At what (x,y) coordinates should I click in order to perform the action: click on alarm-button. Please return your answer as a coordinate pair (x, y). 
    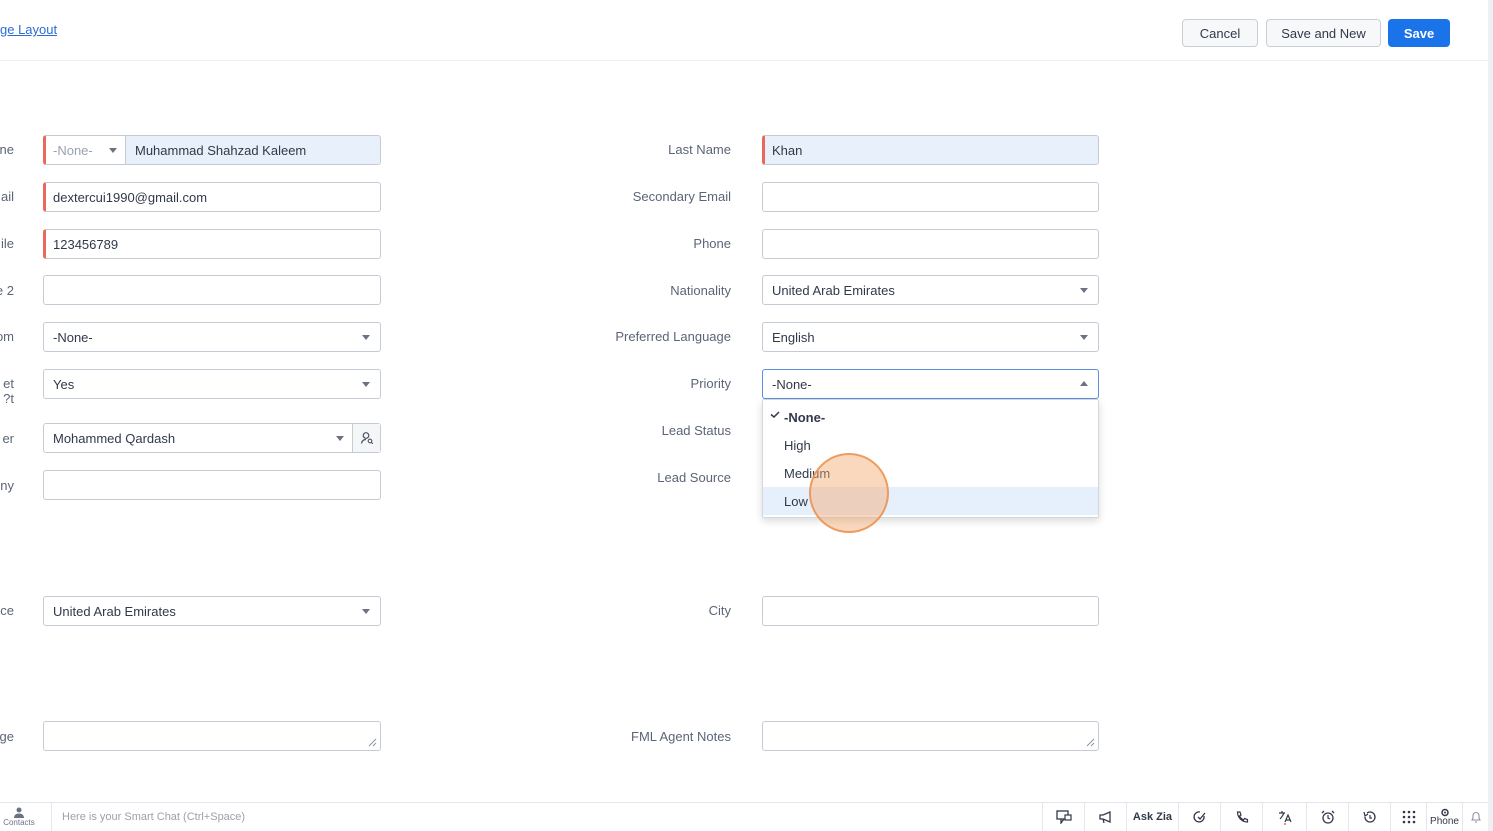
    Looking at the image, I should click on (1327, 817).